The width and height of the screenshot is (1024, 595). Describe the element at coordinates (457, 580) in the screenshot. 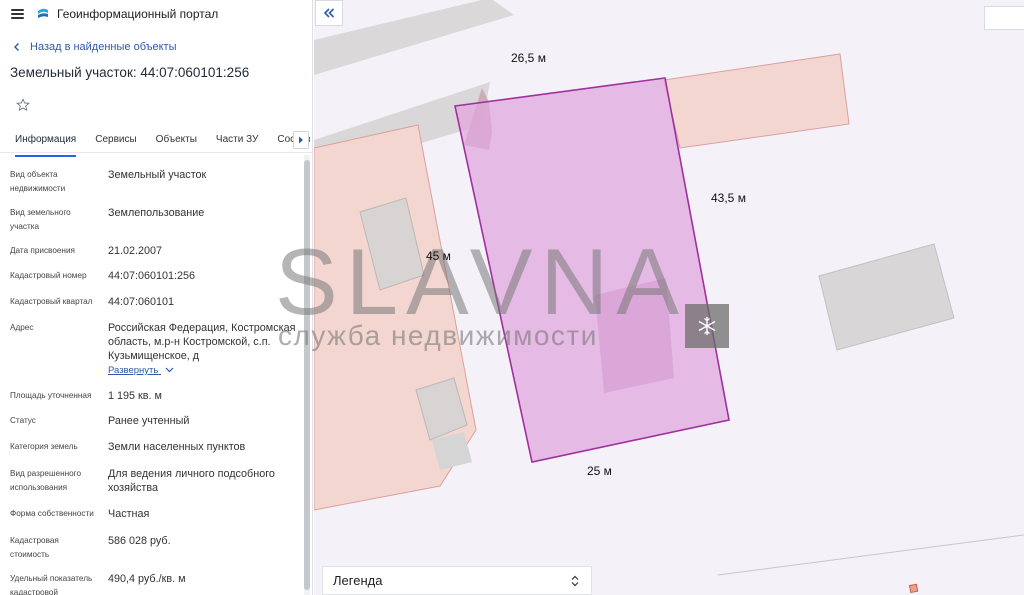

I see `legend-dropdown: Легенда` at that location.